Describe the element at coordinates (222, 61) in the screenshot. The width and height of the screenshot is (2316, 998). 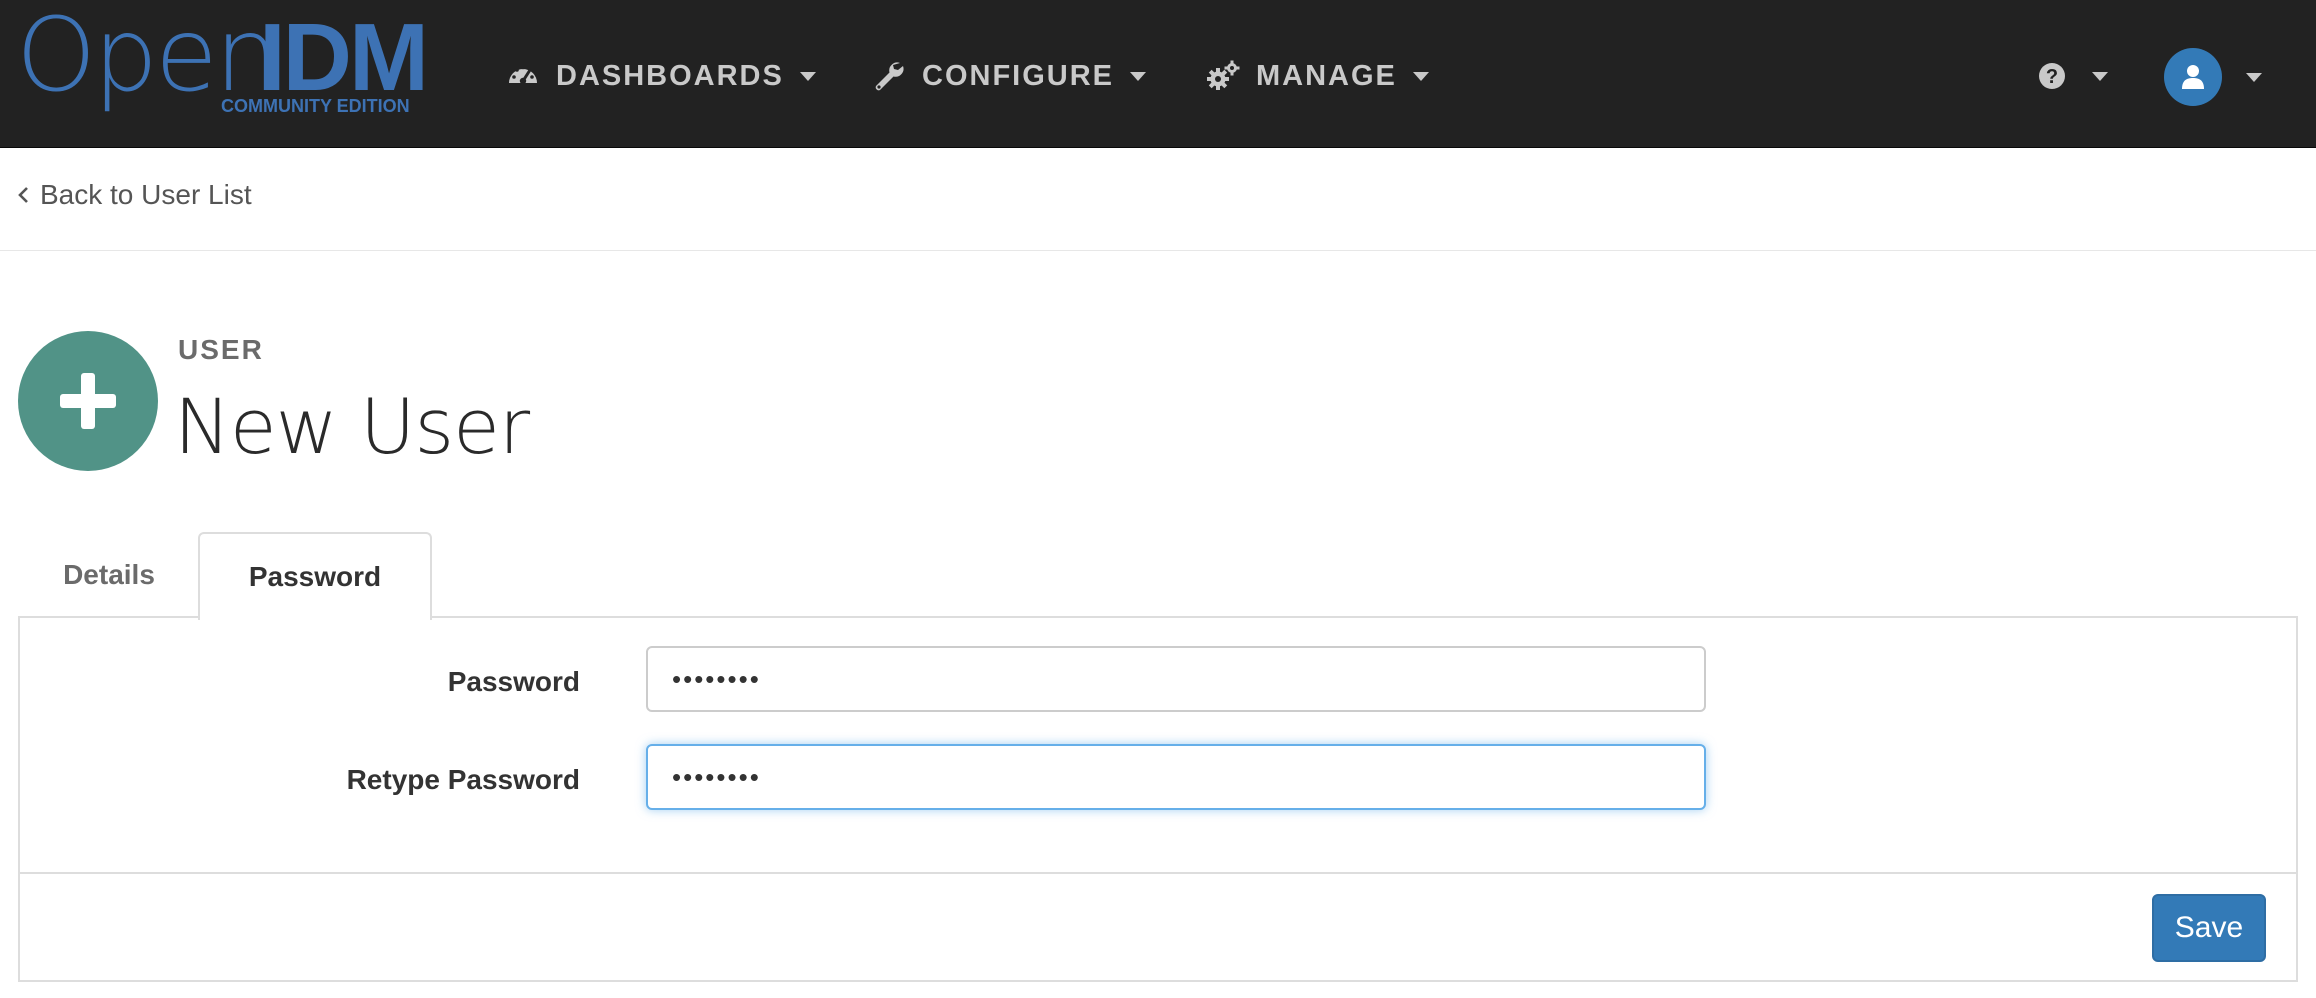
I see `openidm-logo-graphic: Open IDM COMMUNITY EDITION` at that location.